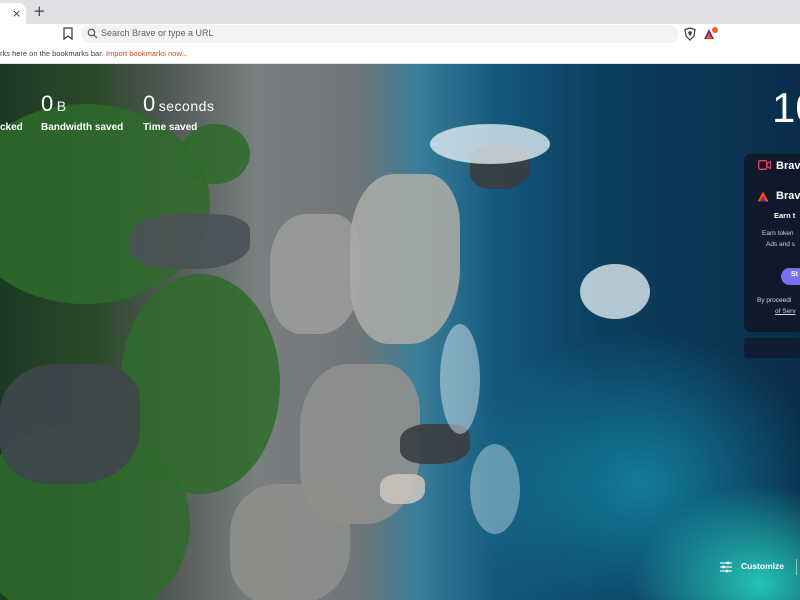 Image resolution: width=800 pixels, height=600 pixels. I want to click on close-tab-icon: ×, so click(16, 13).